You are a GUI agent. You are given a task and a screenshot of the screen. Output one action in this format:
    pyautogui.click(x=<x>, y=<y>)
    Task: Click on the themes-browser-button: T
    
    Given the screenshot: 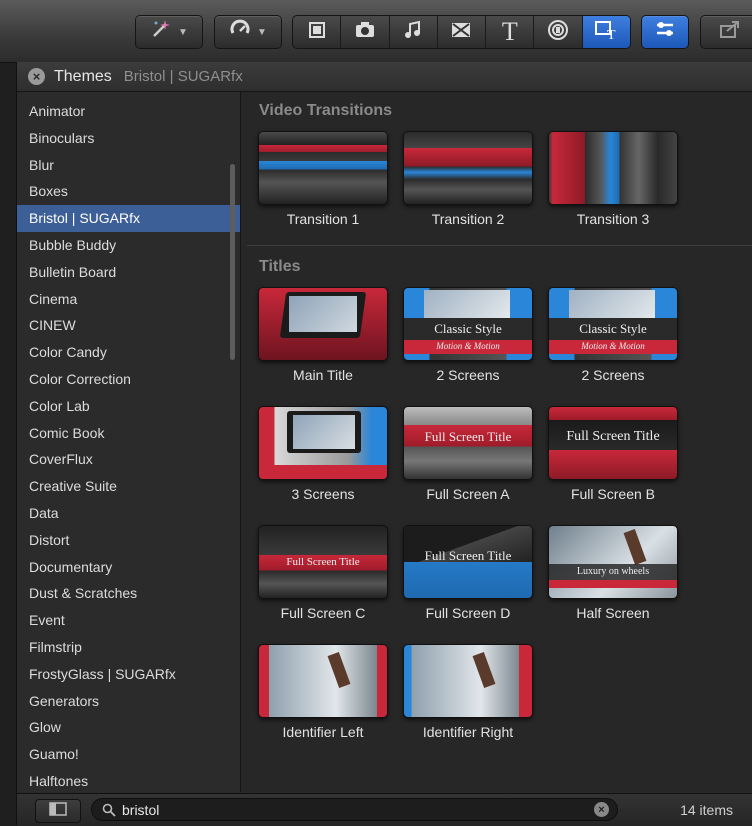 What is the action you would take?
    pyautogui.click(x=606, y=32)
    